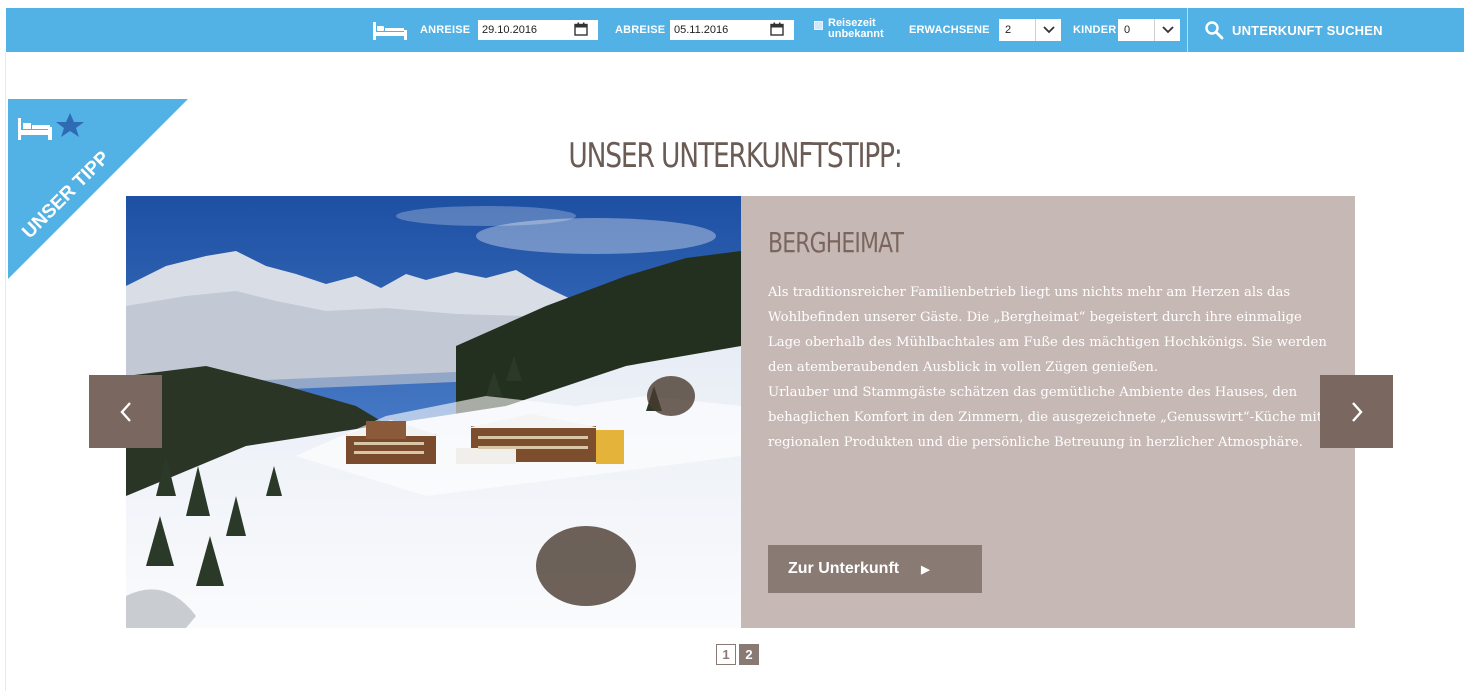  I want to click on chevron-left-icon, so click(125, 411).